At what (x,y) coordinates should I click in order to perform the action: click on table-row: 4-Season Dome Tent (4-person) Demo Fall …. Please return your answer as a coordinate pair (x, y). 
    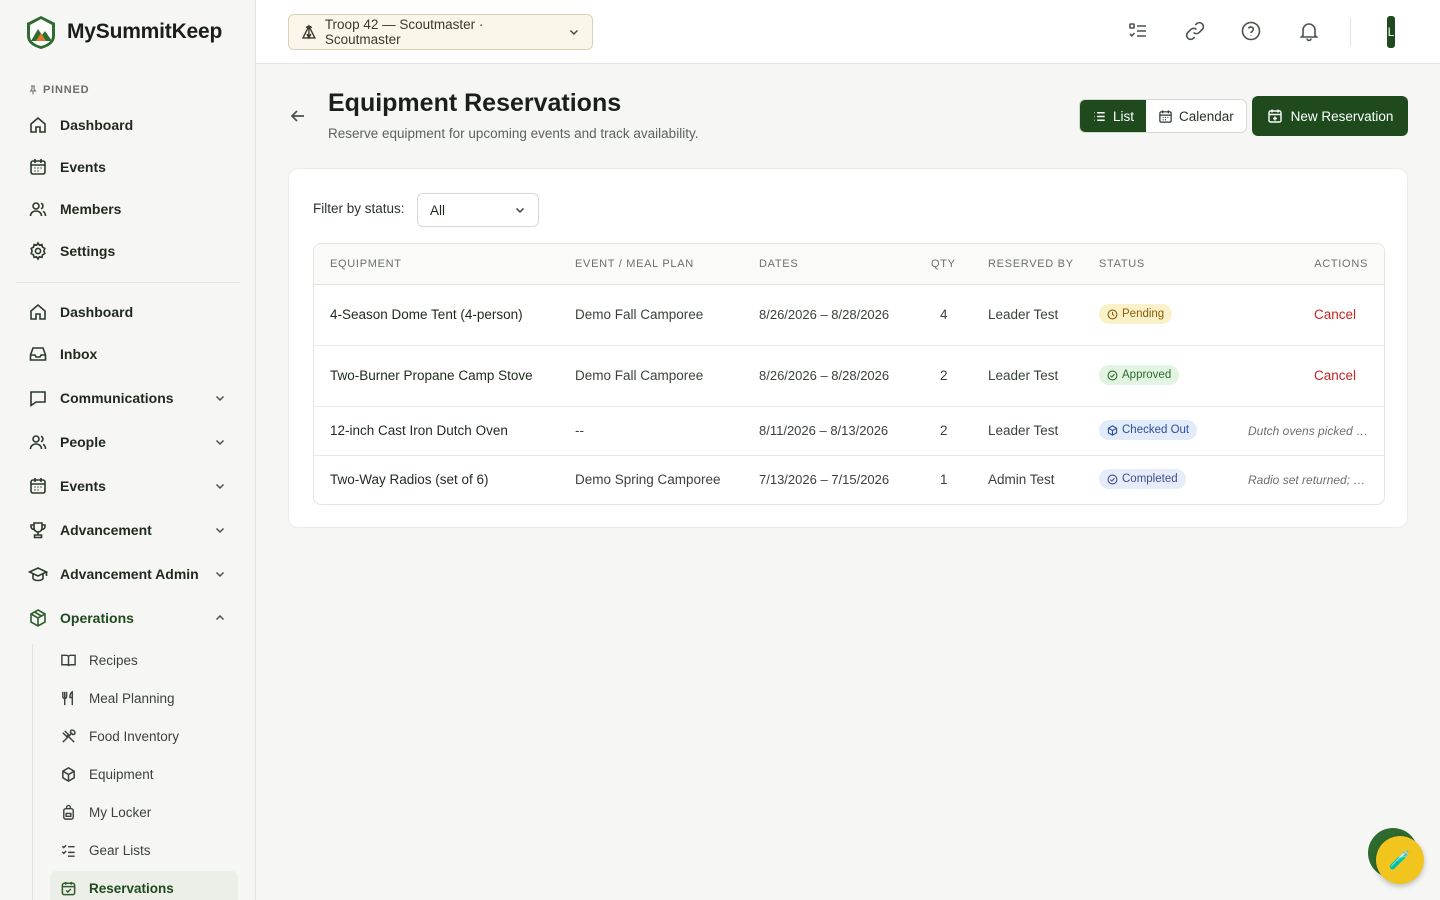
    Looking at the image, I should click on (849, 315).